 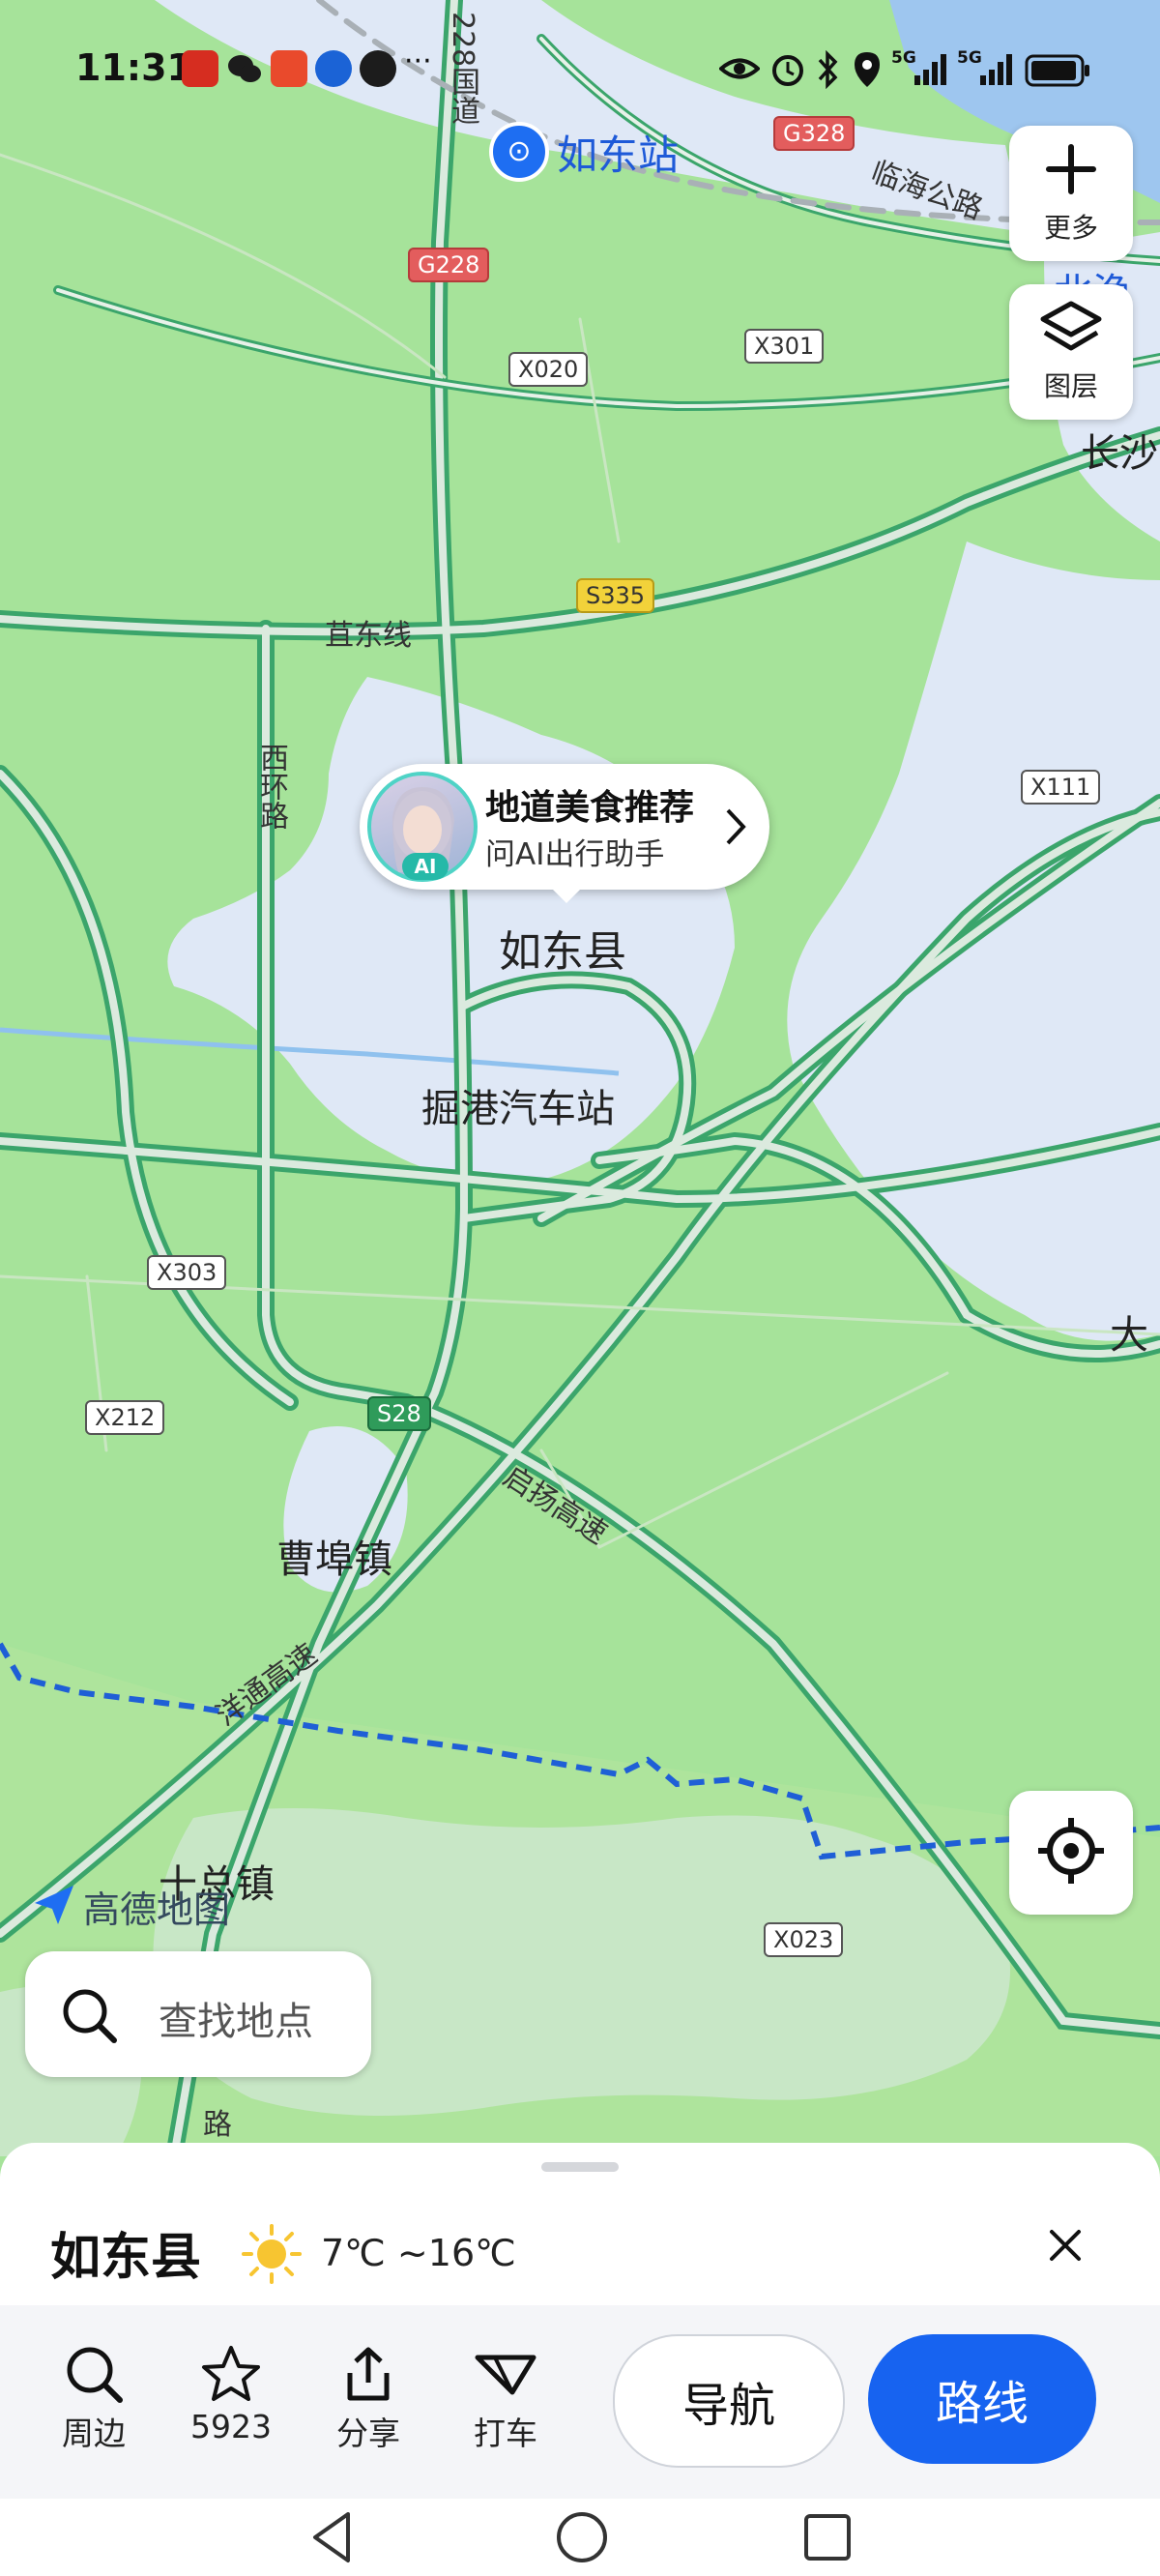 I want to click on sheet-drag-handle, so click(x=580, y=2167).